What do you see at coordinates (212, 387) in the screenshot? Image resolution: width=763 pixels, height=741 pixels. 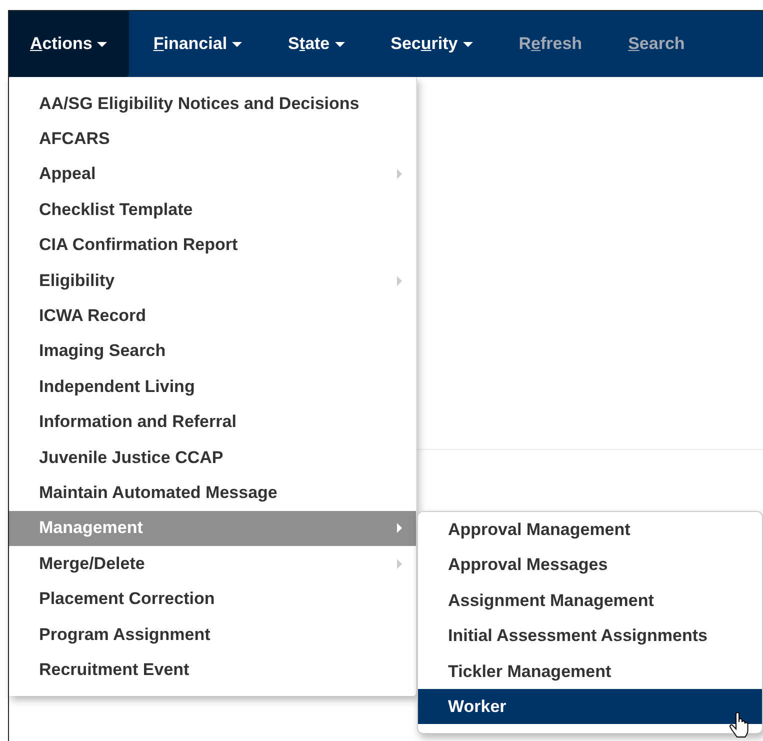 I see `menu-item: Independent Living` at bounding box center [212, 387].